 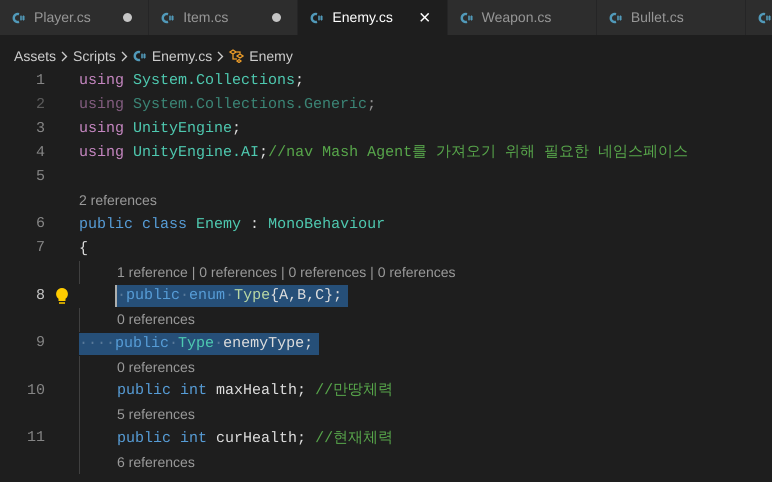 I want to click on editor-tab: Enemy.cs ×, so click(x=373, y=17).